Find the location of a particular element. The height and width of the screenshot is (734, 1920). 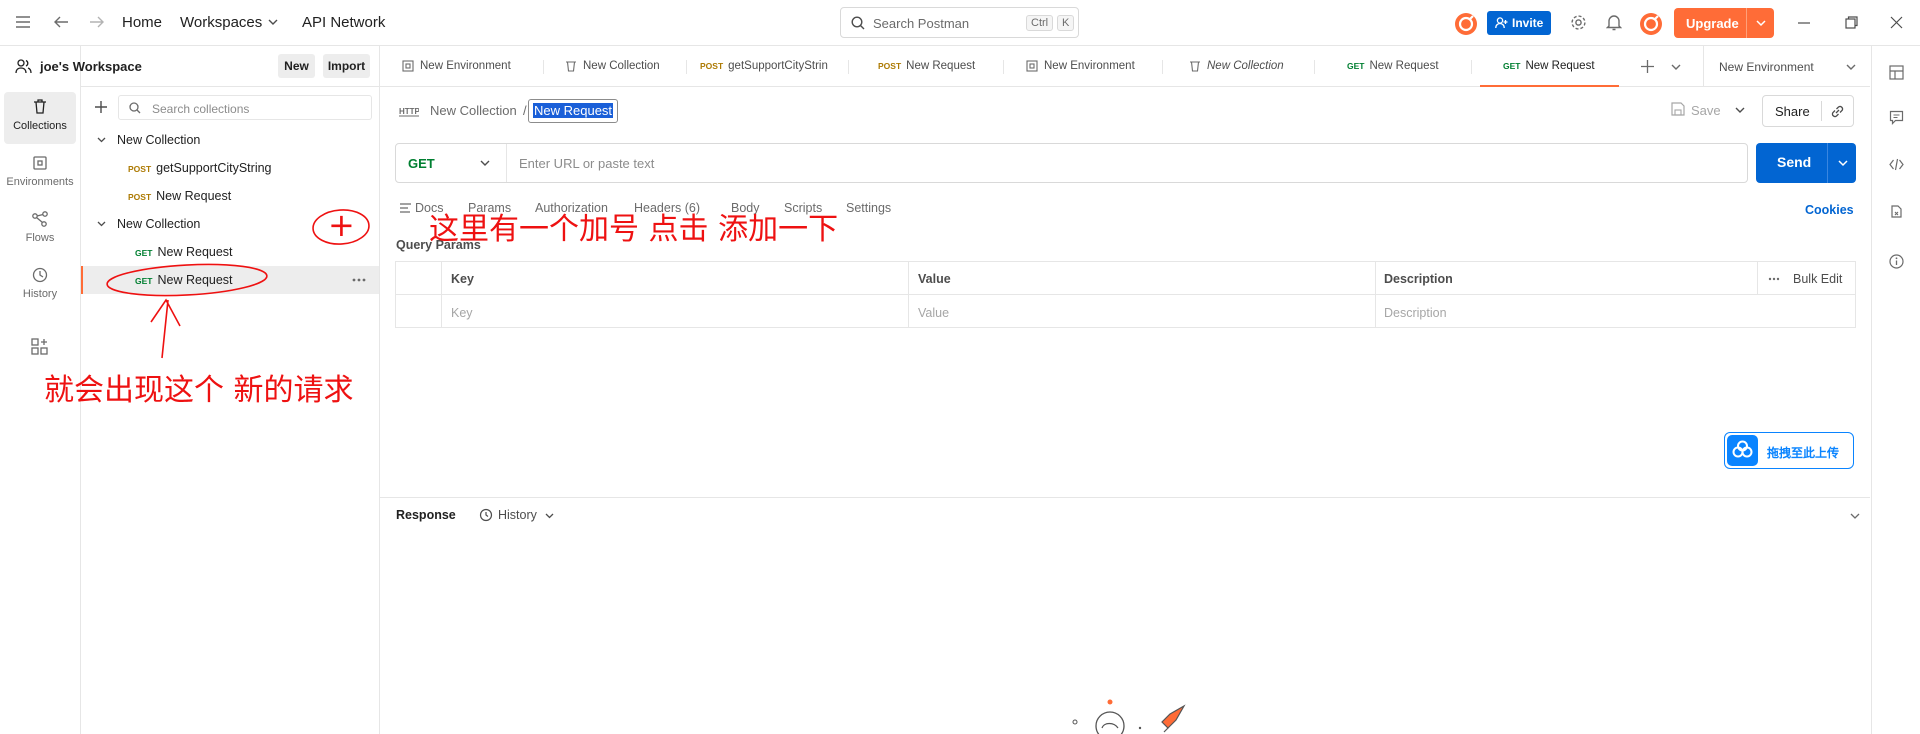

annotation-bottom-note: 就会出现这个 新的请求 is located at coordinates (199, 390).